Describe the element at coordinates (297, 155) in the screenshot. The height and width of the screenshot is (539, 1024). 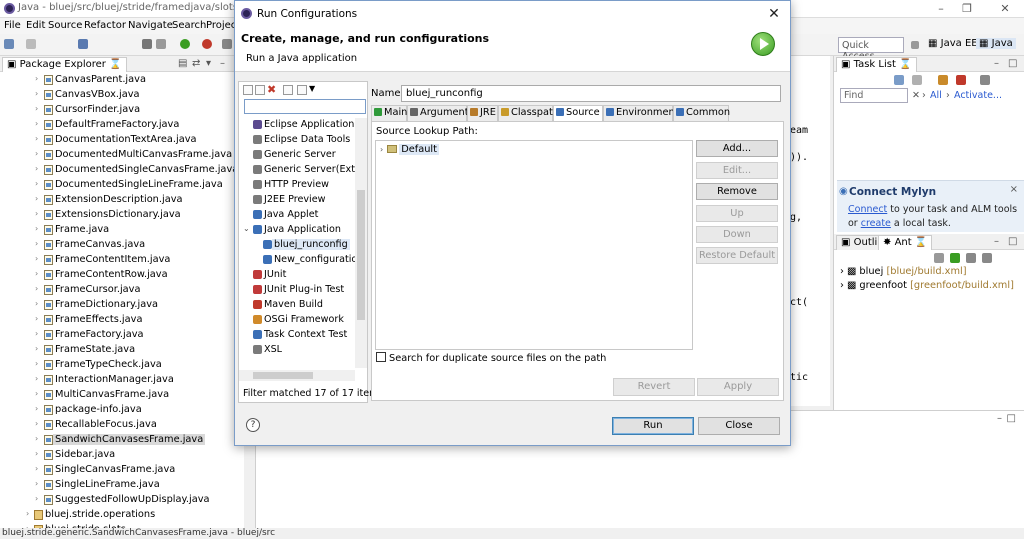
I see `config-tree-item: Generic Server` at that location.